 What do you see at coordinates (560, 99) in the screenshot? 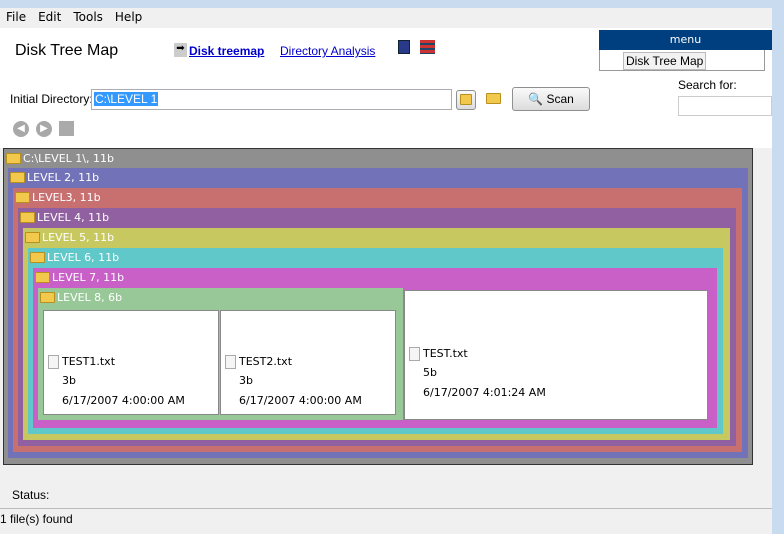
I see `scan-label: Scan` at bounding box center [560, 99].